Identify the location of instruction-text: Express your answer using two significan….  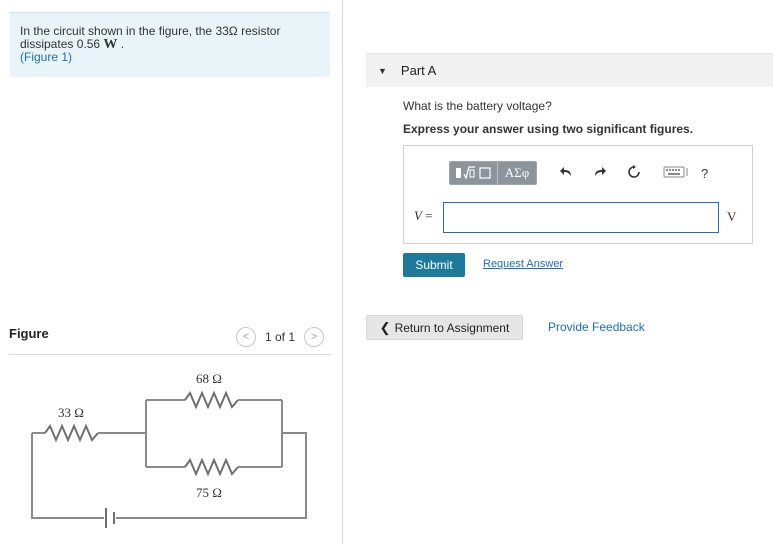
(548, 129).